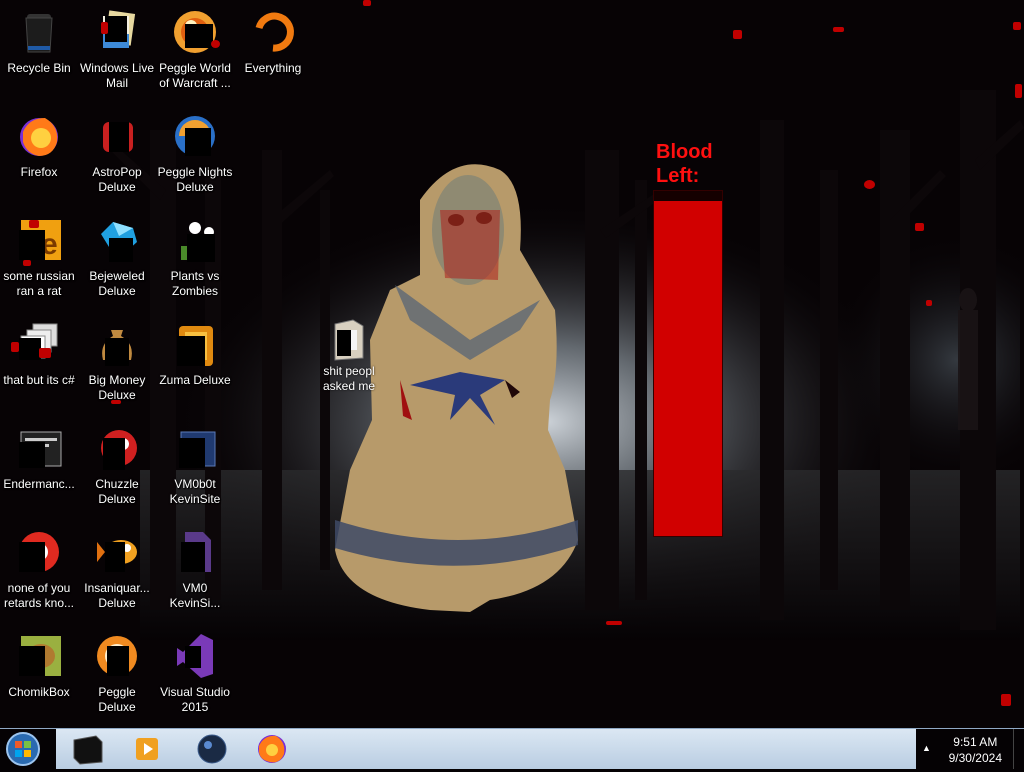 This screenshot has height=772, width=1024. What do you see at coordinates (39, 692) in the screenshot?
I see `icon-label: ChomikBox` at bounding box center [39, 692].